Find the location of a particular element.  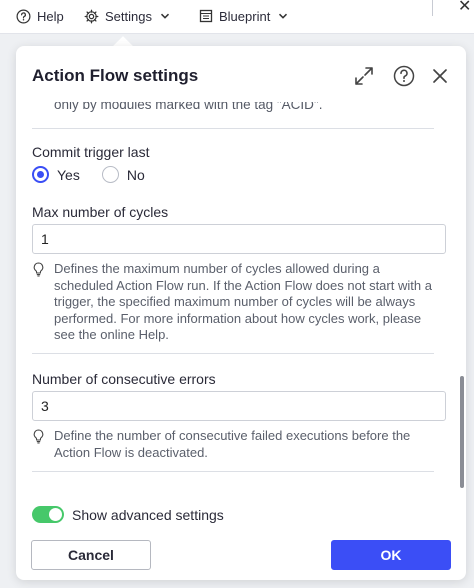

advanced-settings-toggle is located at coordinates (48, 514).